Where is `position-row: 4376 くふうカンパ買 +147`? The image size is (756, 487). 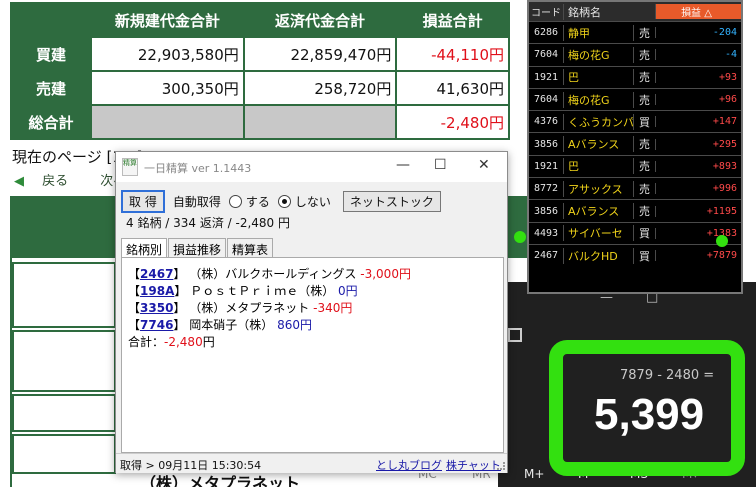
position-row: 4376 くふうカンパ買 +147 is located at coordinates (635, 121).